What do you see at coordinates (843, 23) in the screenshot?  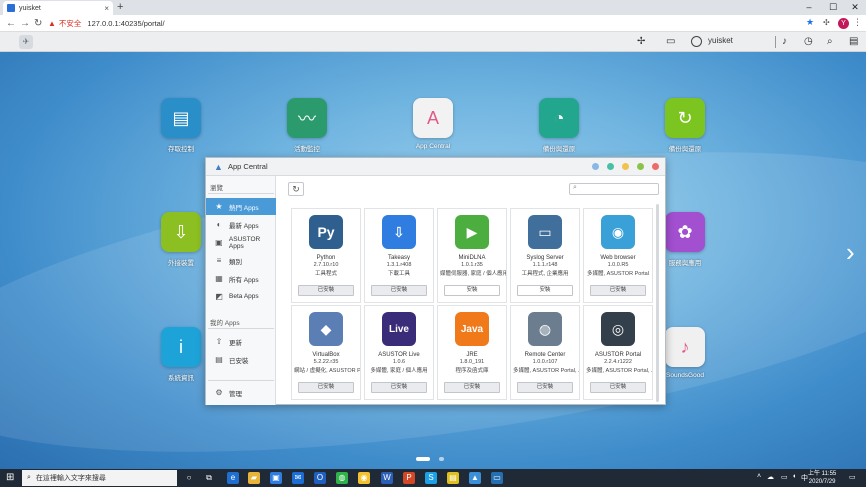 I see `profile-avatar: Y` at bounding box center [843, 23].